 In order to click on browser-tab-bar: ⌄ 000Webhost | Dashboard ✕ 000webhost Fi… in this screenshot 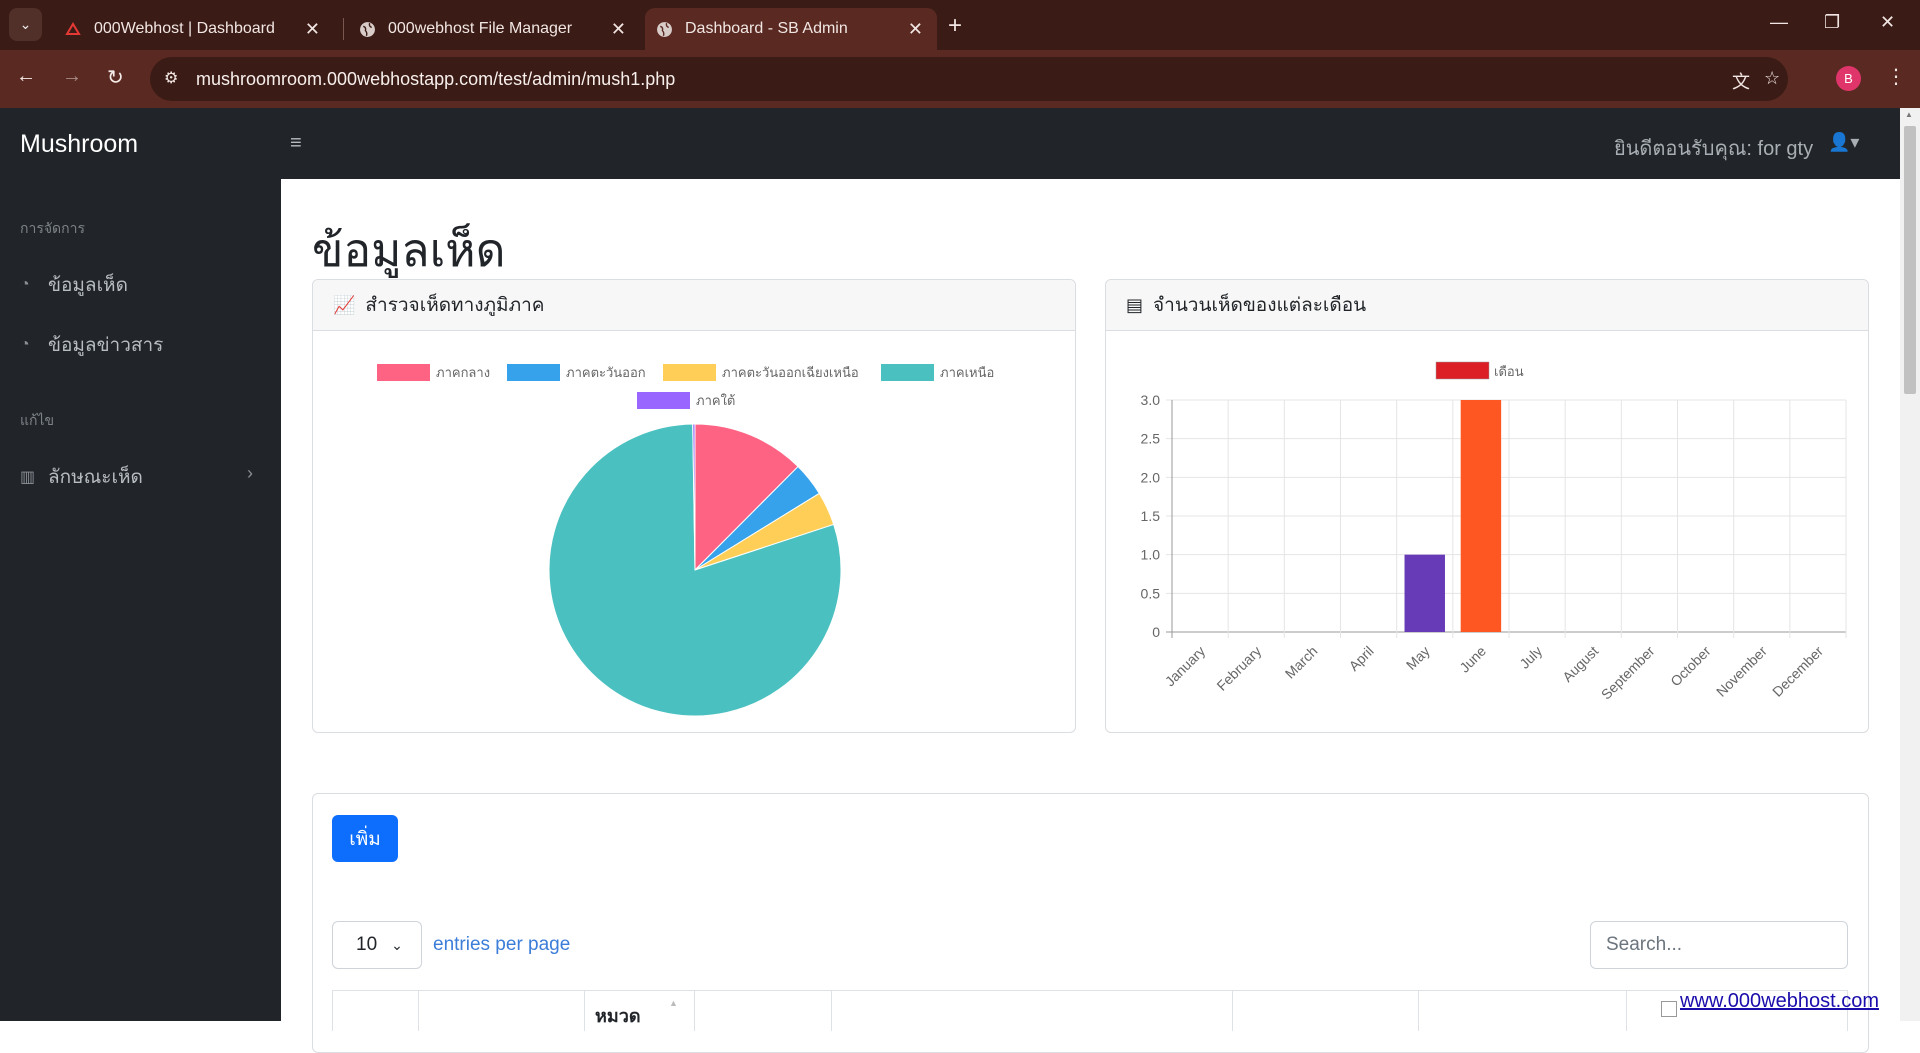, I will do `click(960, 25)`.